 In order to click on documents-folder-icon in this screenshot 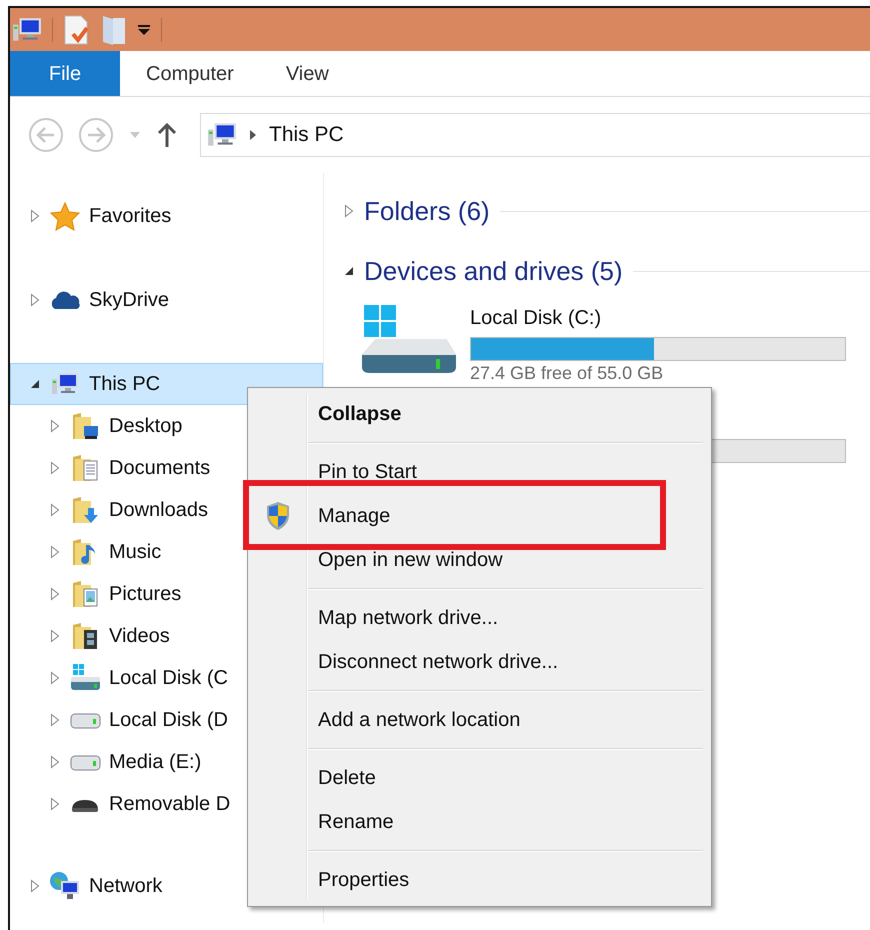, I will do `click(85, 468)`.